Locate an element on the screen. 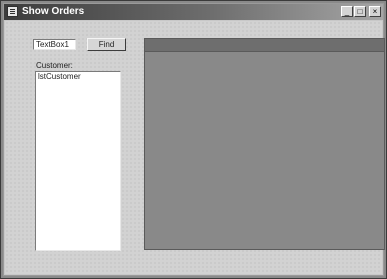 This screenshot has height=279, width=387. minimize-button: _ is located at coordinates (347, 11).